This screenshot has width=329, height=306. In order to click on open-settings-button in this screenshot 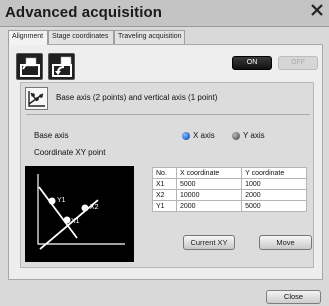, I will do `click(29, 66)`.